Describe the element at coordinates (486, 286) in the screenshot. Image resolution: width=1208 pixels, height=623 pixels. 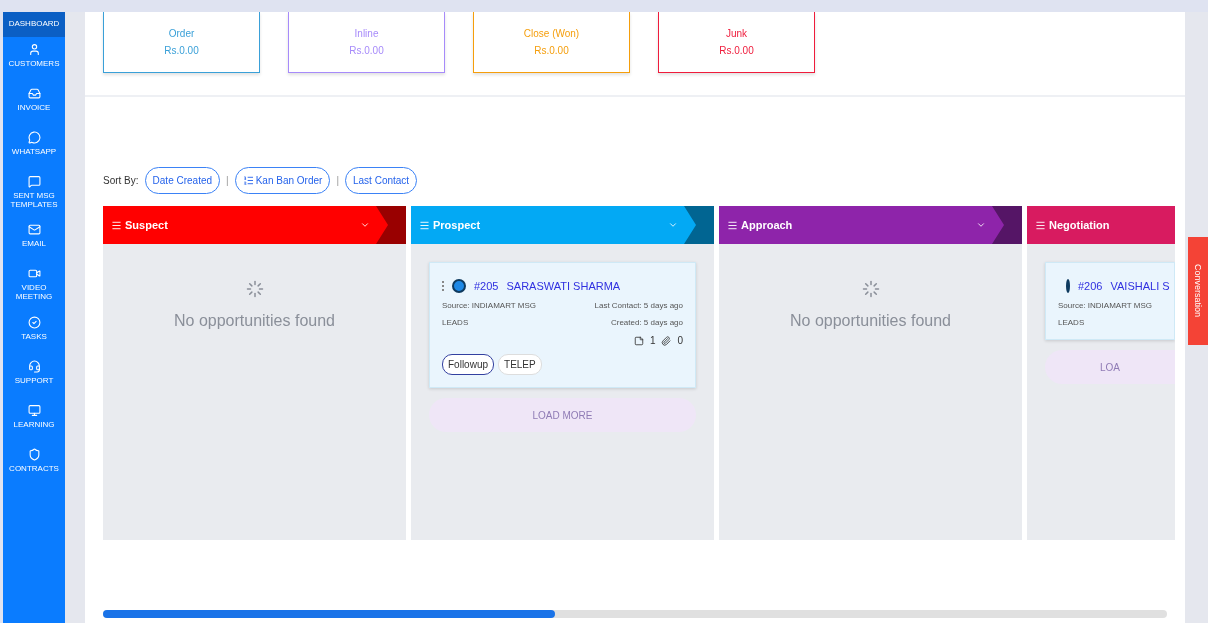
I see `opportunity-id: #205` at that location.